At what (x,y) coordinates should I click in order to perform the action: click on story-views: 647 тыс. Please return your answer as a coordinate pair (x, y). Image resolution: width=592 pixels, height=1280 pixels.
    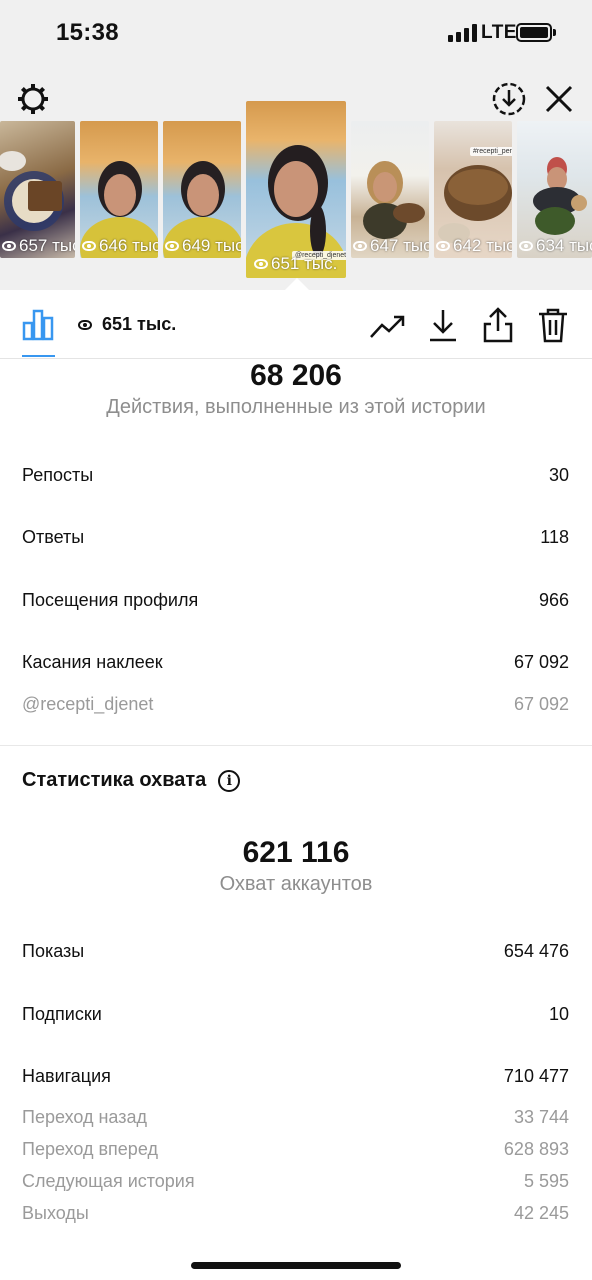
    Looking at the image, I should click on (391, 246).